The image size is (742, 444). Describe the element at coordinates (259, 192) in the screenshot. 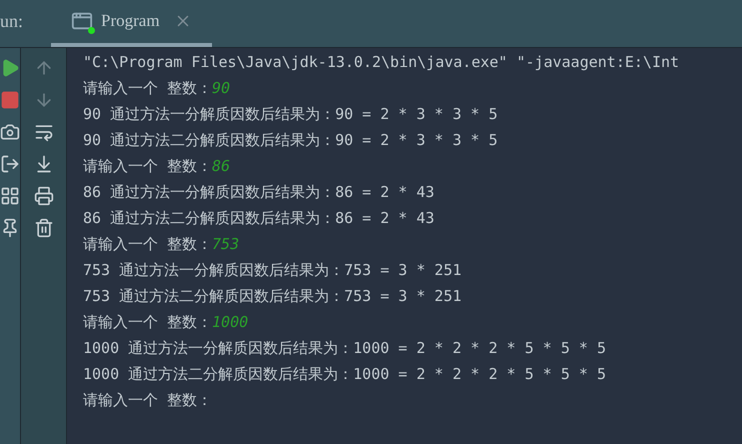

I see `output-line: 86 通过方法一分解质因数后结果为：86 = 2 * 43` at that location.